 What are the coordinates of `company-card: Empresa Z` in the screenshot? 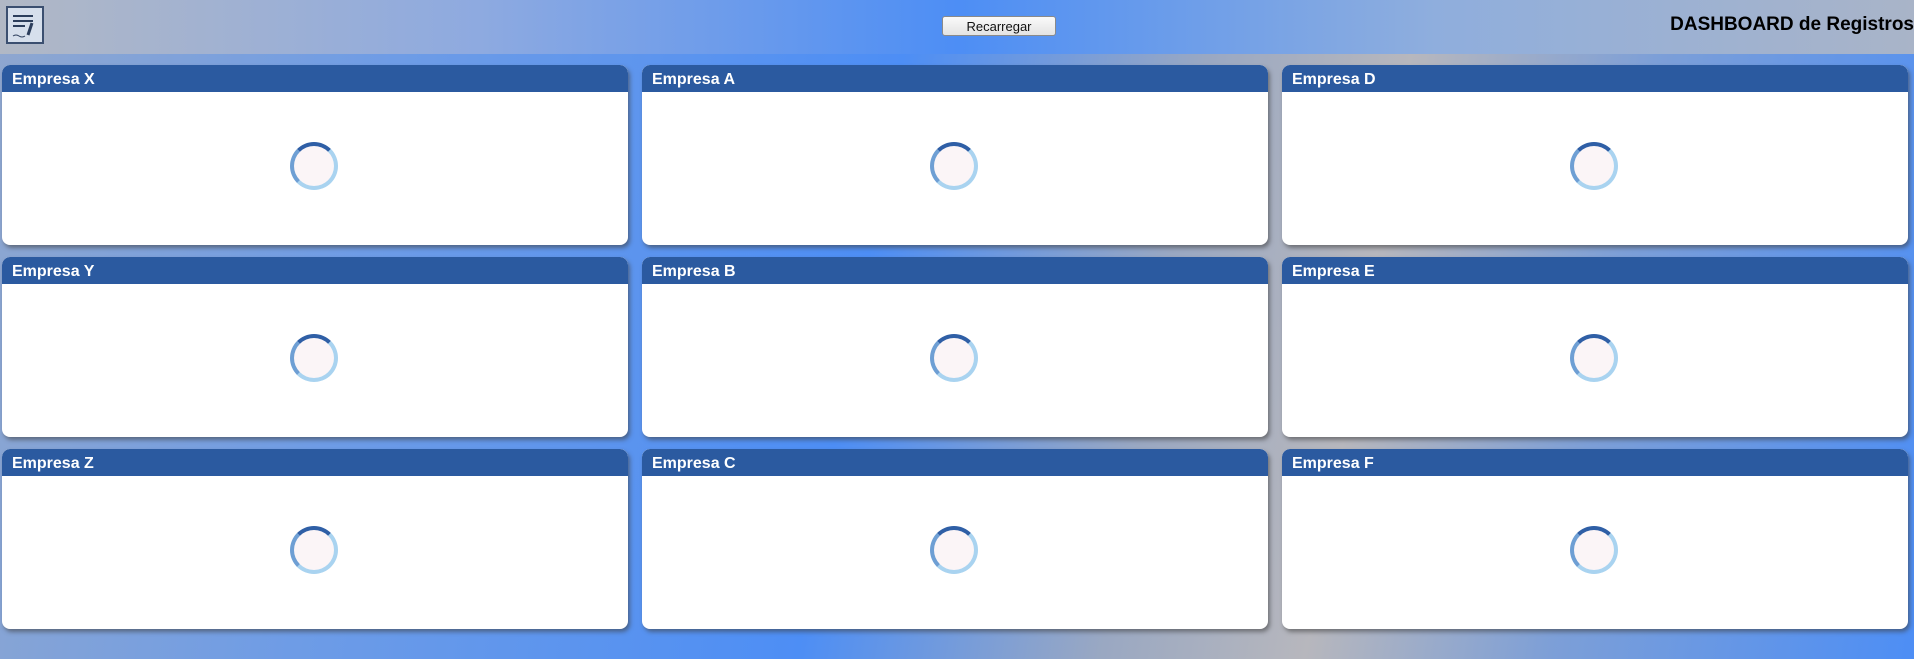 It's located at (315, 539).